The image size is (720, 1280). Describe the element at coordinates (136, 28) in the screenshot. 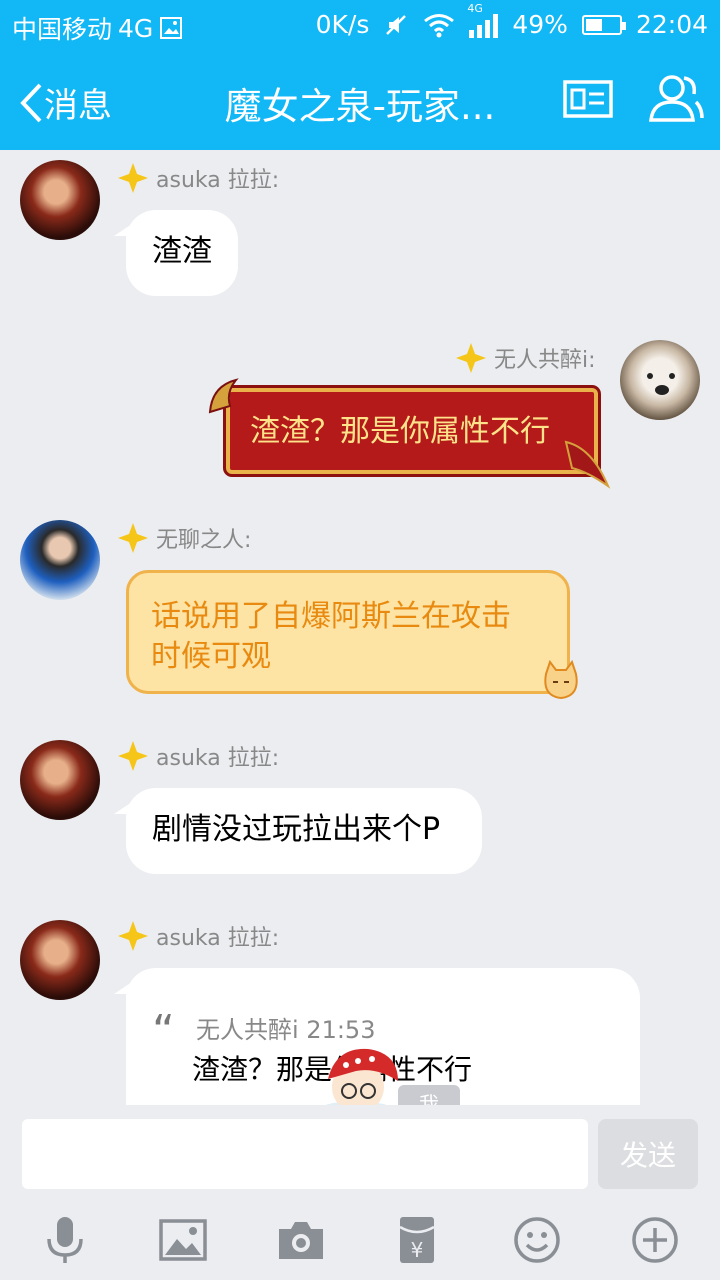

I see `network-label: 4G` at that location.